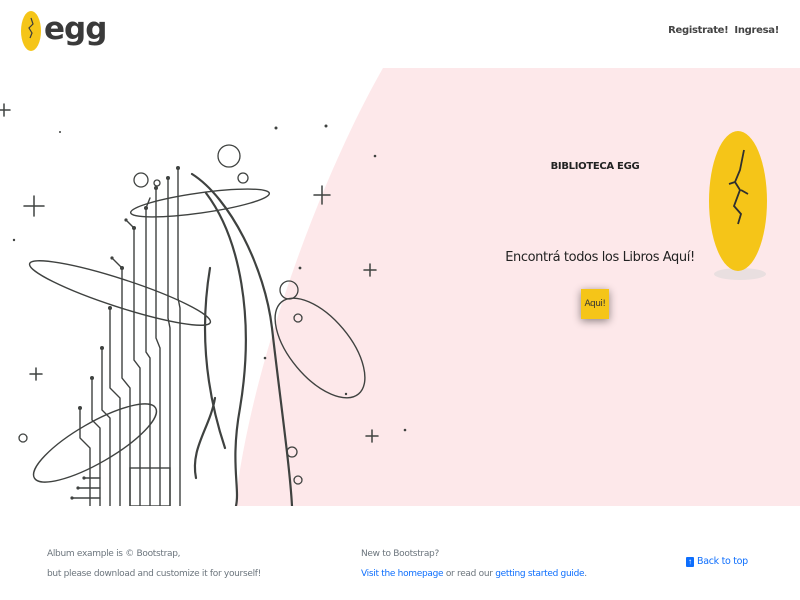  What do you see at coordinates (400, 34) in the screenshot?
I see `site-header: egg Registrate! Ingresa!` at bounding box center [400, 34].